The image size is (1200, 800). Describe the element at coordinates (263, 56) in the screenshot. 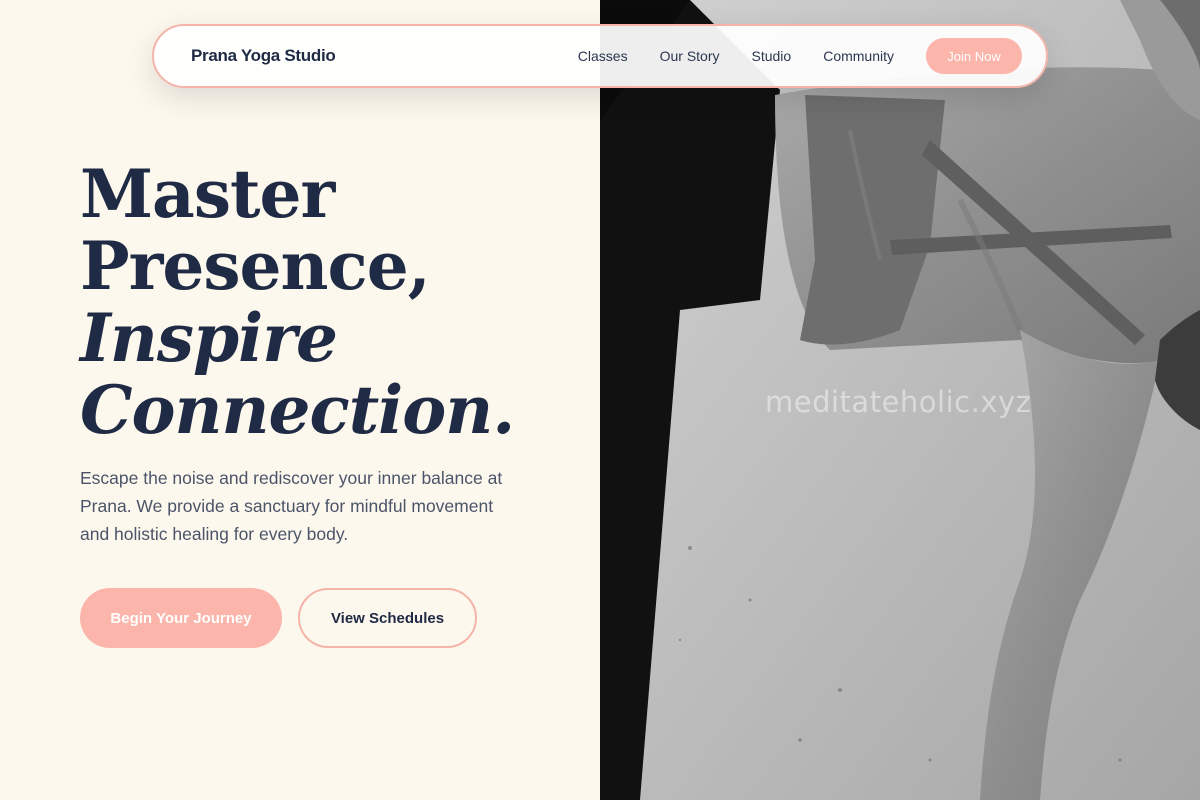

I see `brand-logo-text: Prana Yoga Studio` at that location.